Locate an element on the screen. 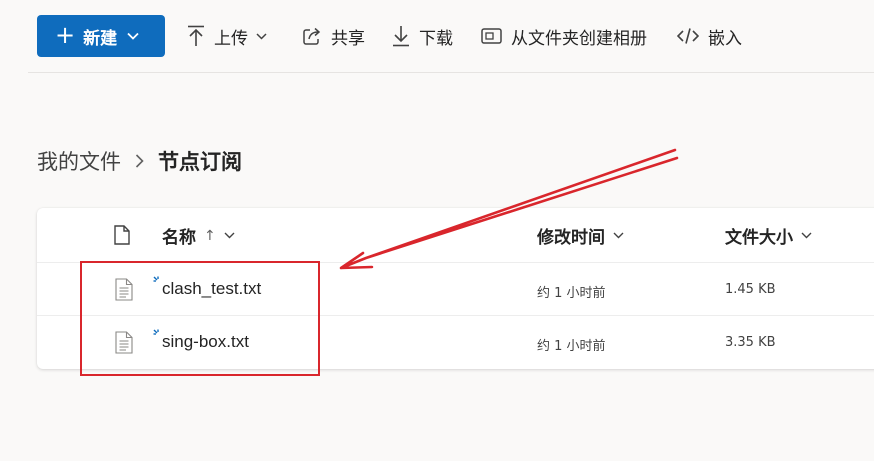 The width and height of the screenshot is (874, 461). create-album-label: 从文件夹创建相册 is located at coordinates (579, 38).